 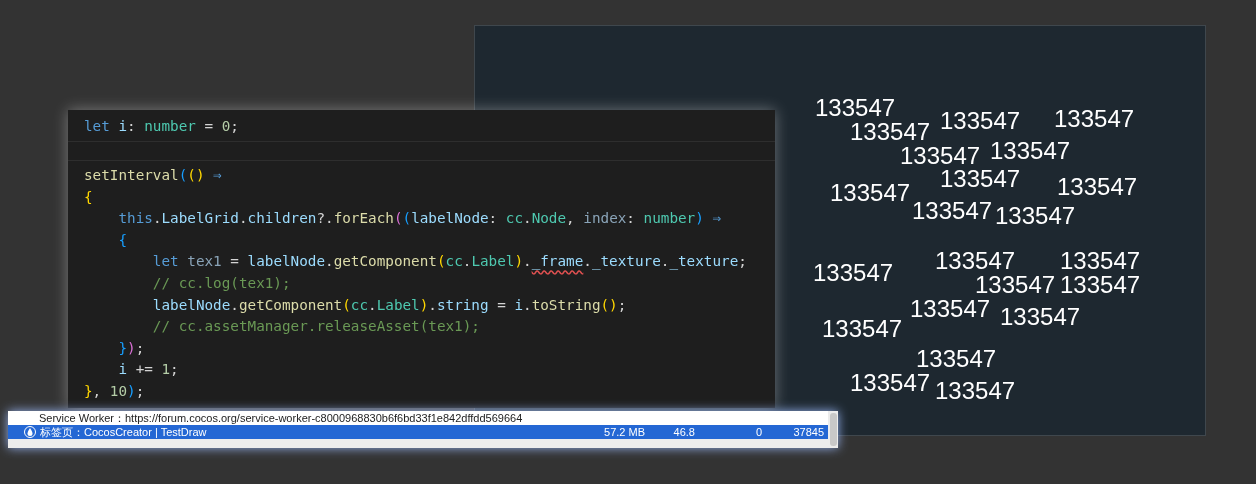 I want to click on code-line: this.LabelGrid.children?.forEach((labelNode: cc.Node, index: number) ⇒, so click(x=420, y=219).